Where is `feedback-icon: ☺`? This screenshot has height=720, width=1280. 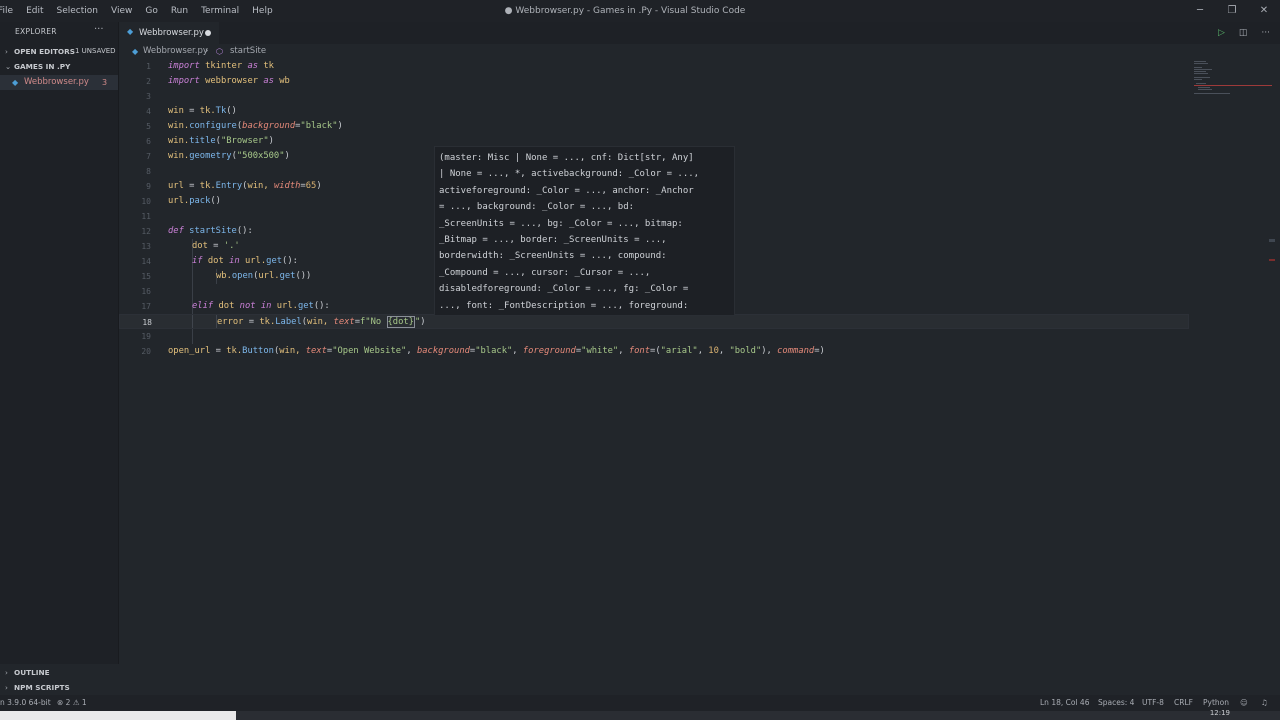 feedback-icon: ☺ is located at coordinates (1244, 703).